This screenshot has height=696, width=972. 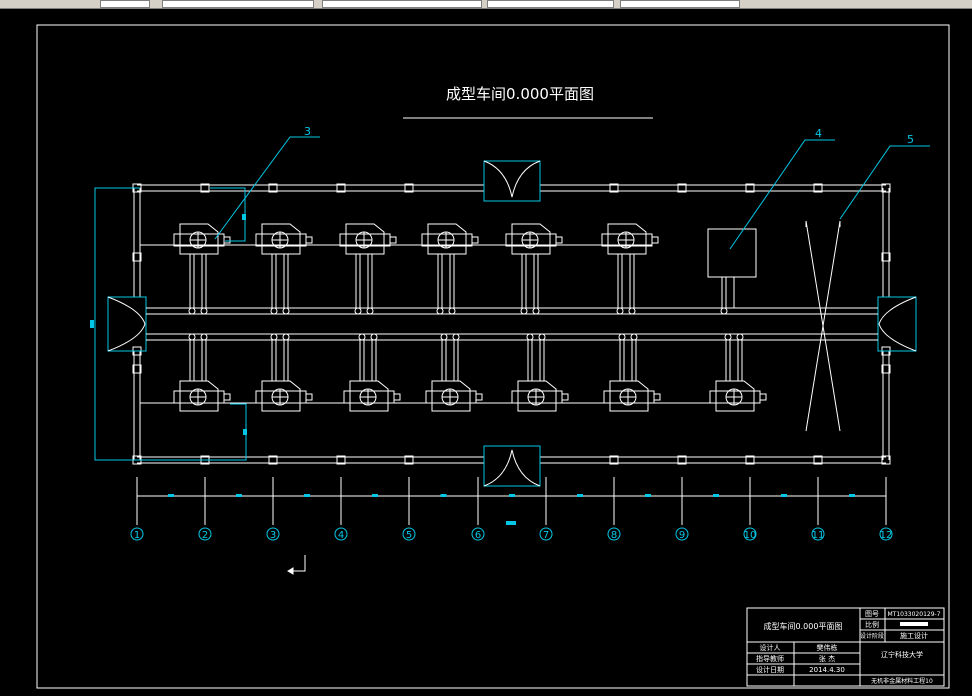 I want to click on cyan-pipe-lower, so click(x=193, y=432).